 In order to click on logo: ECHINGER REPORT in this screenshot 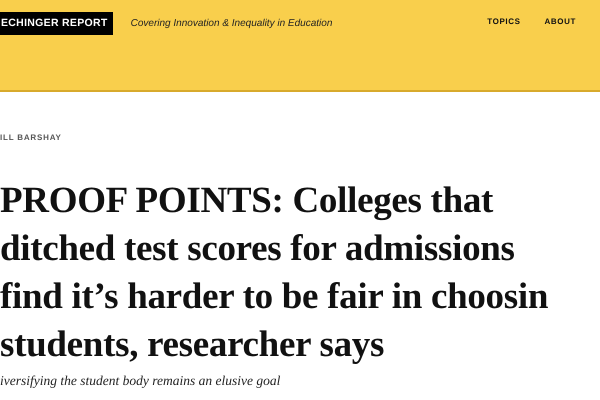, I will do `click(56, 23)`.